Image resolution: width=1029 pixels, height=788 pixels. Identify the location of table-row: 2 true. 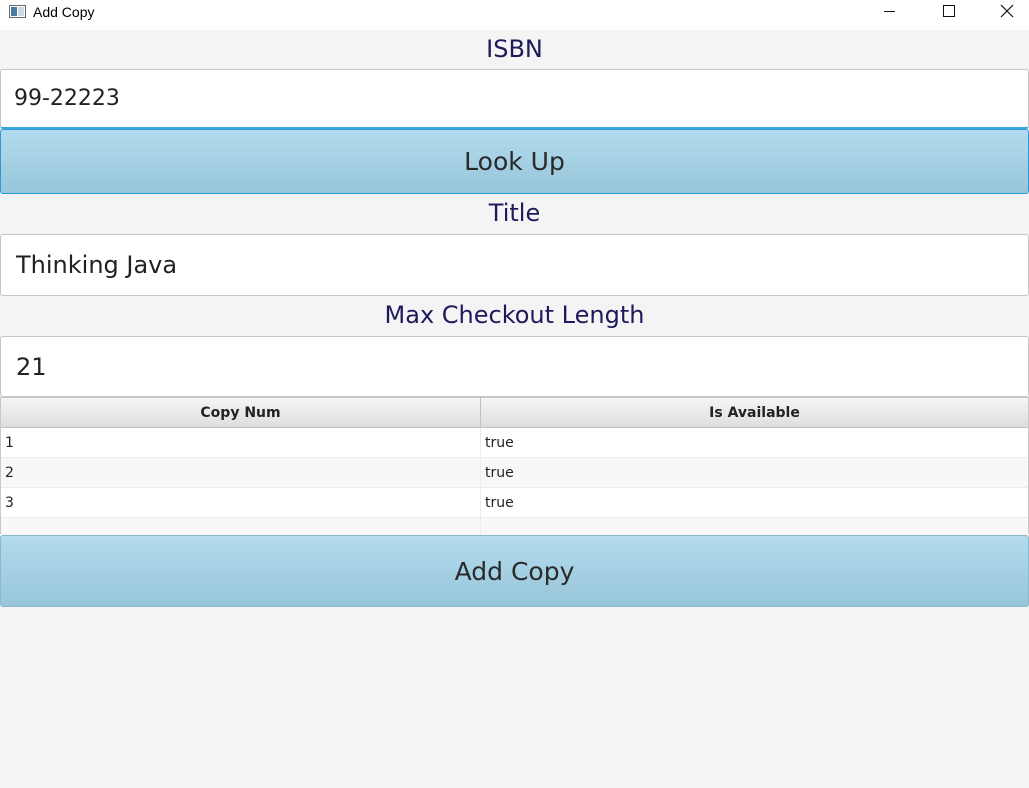
(514, 473).